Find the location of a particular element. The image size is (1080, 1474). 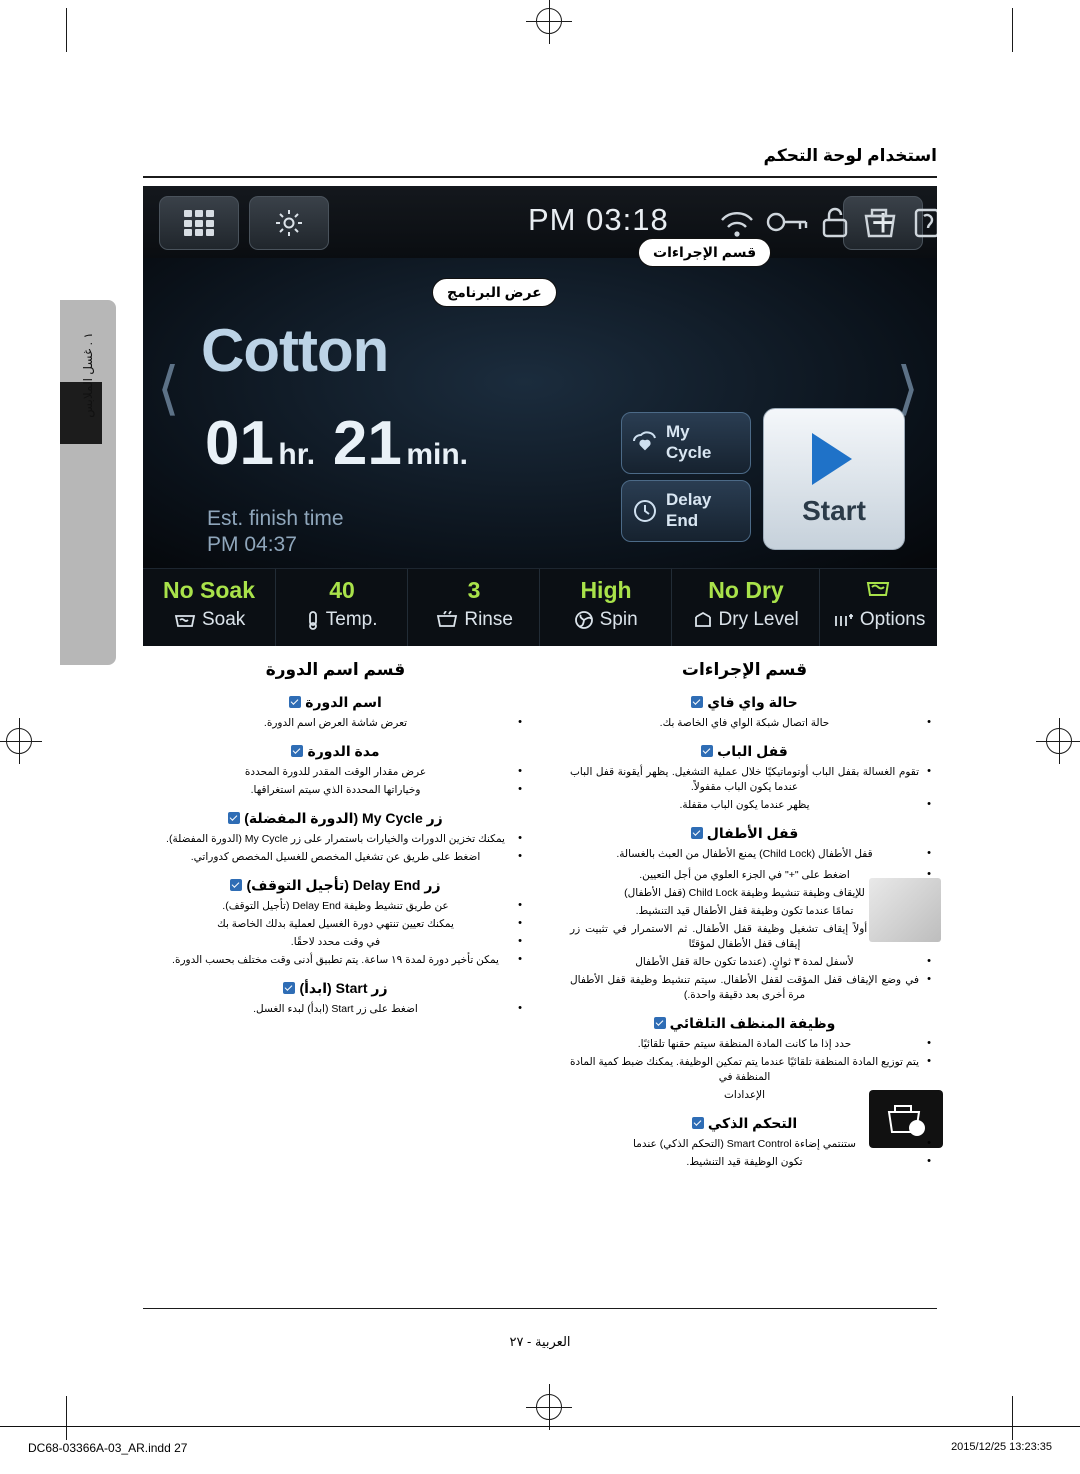

child-lock-illustration is located at coordinates (905, 910).